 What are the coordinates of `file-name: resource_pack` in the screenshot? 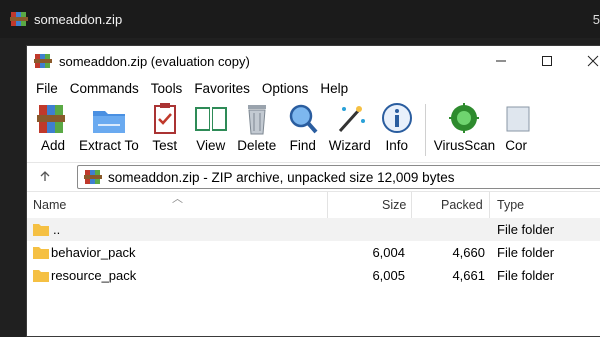 It's located at (94, 275).